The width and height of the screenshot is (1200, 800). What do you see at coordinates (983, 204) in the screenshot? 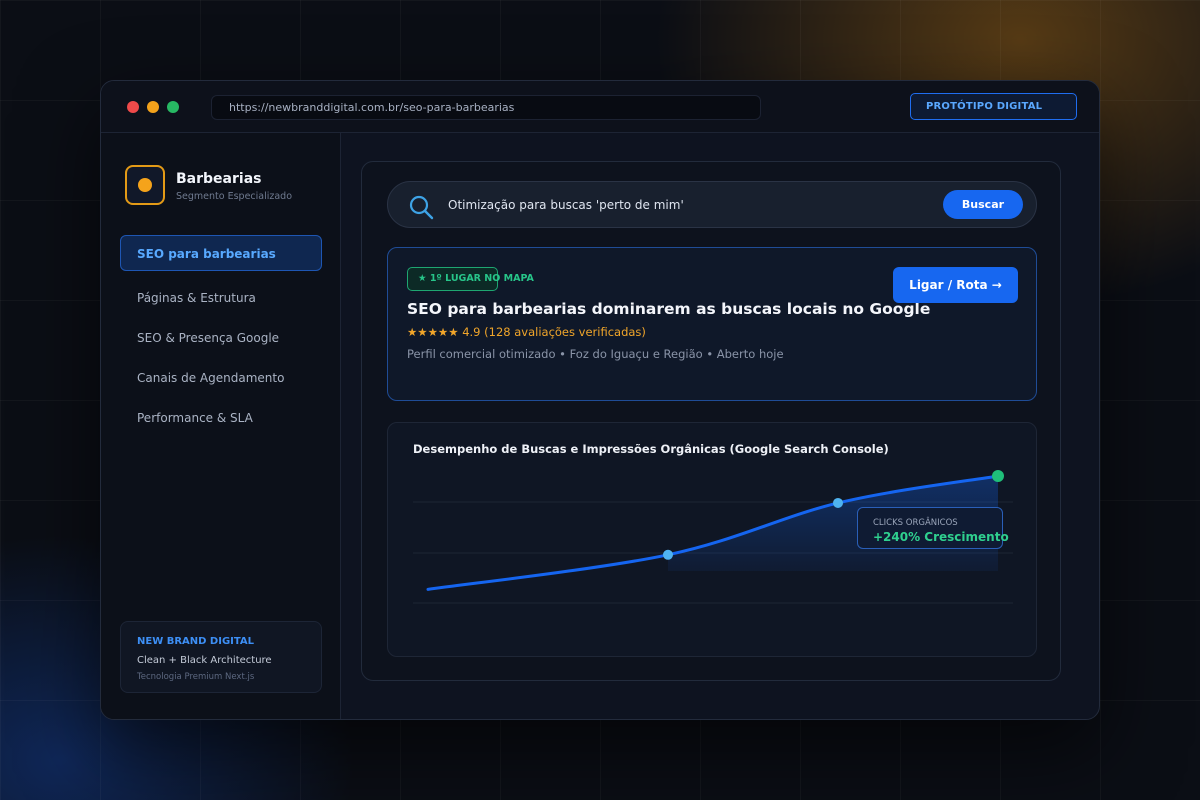
I see `search-button: Buscar` at bounding box center [983, 204].